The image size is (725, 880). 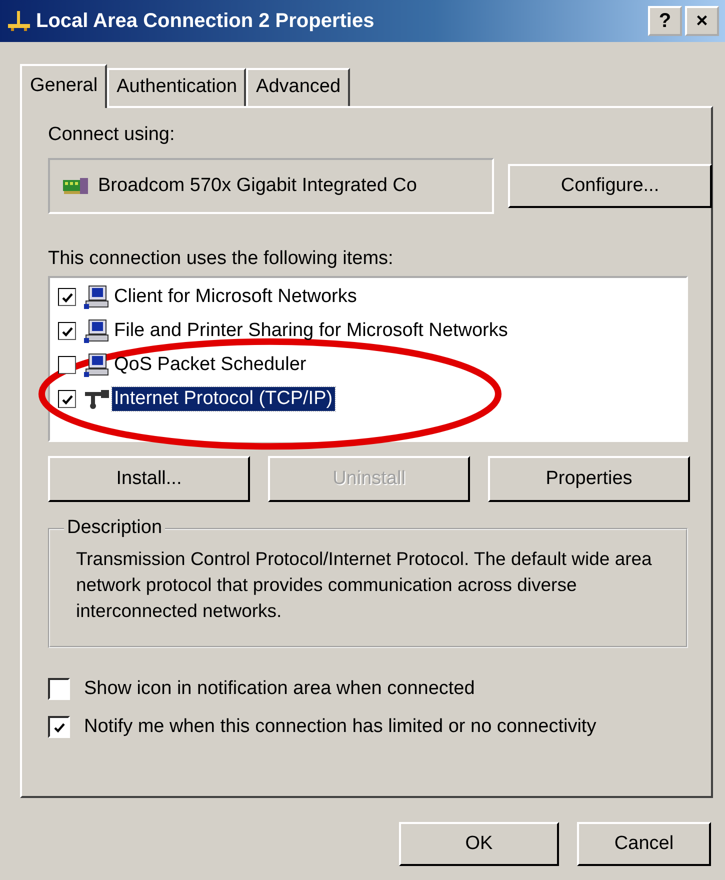 What do you see at coordinates (589, 479) in the screenshot?
I see `action-button: Properties` at bounding box center [589, 479].